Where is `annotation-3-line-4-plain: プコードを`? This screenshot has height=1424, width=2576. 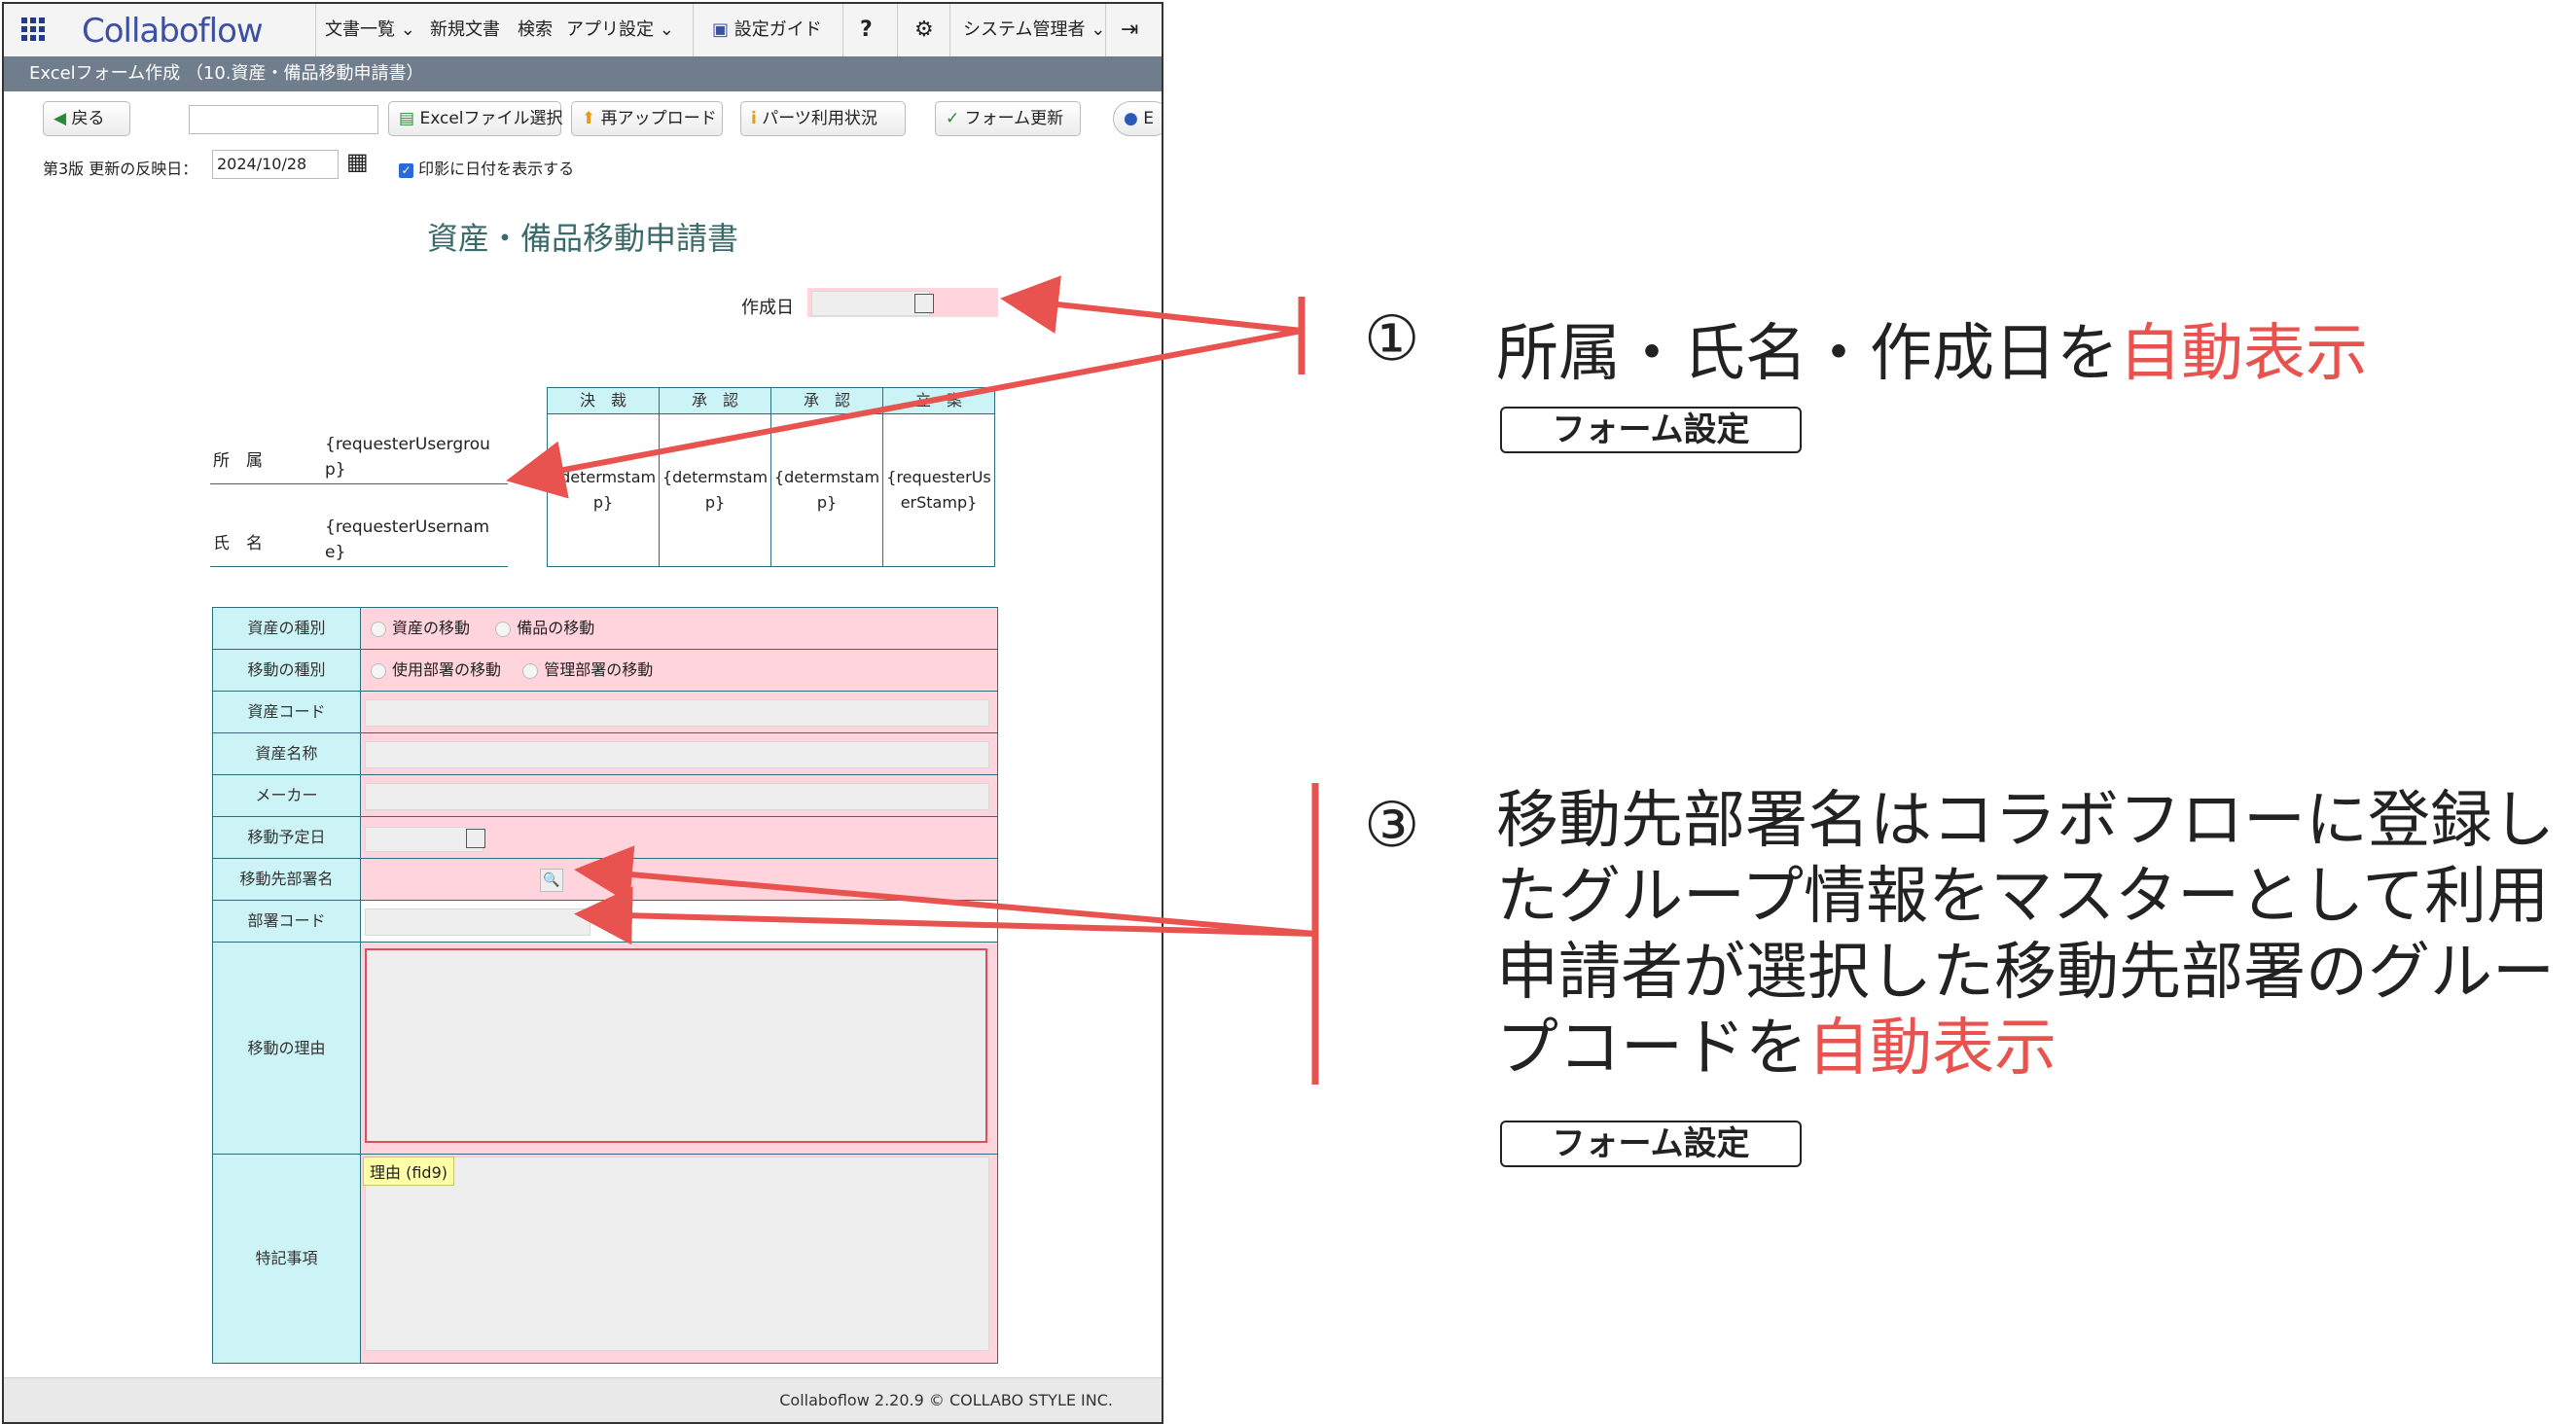
annotation-3-line-4-plain: プコードを is located at coordinates (1651, 1049).